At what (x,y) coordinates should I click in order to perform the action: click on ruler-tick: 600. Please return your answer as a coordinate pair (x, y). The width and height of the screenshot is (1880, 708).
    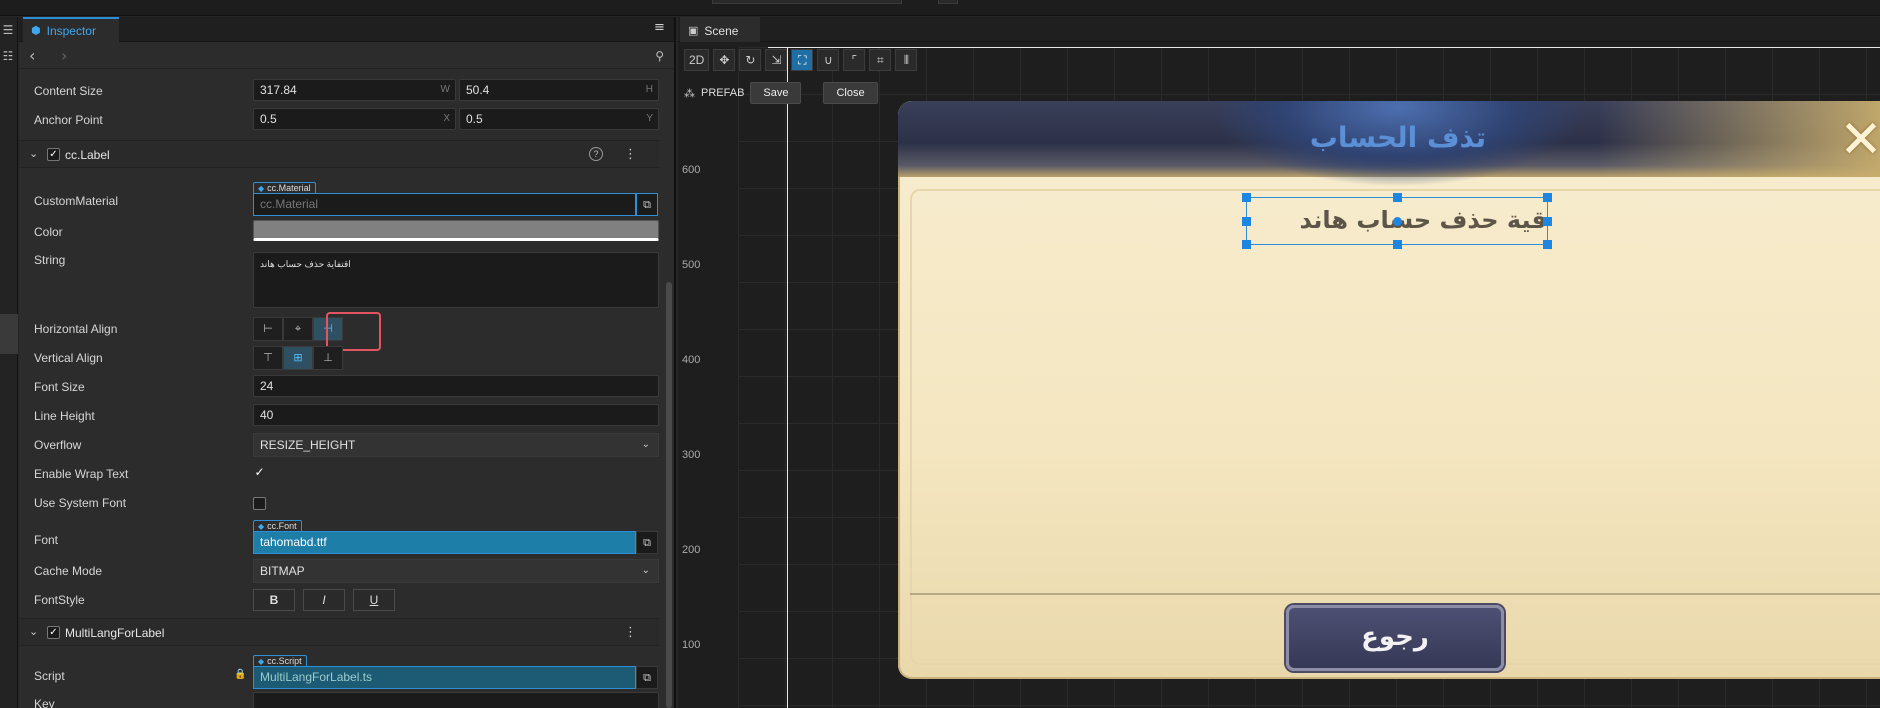
    Looking at the image, I should click on (691, 170).